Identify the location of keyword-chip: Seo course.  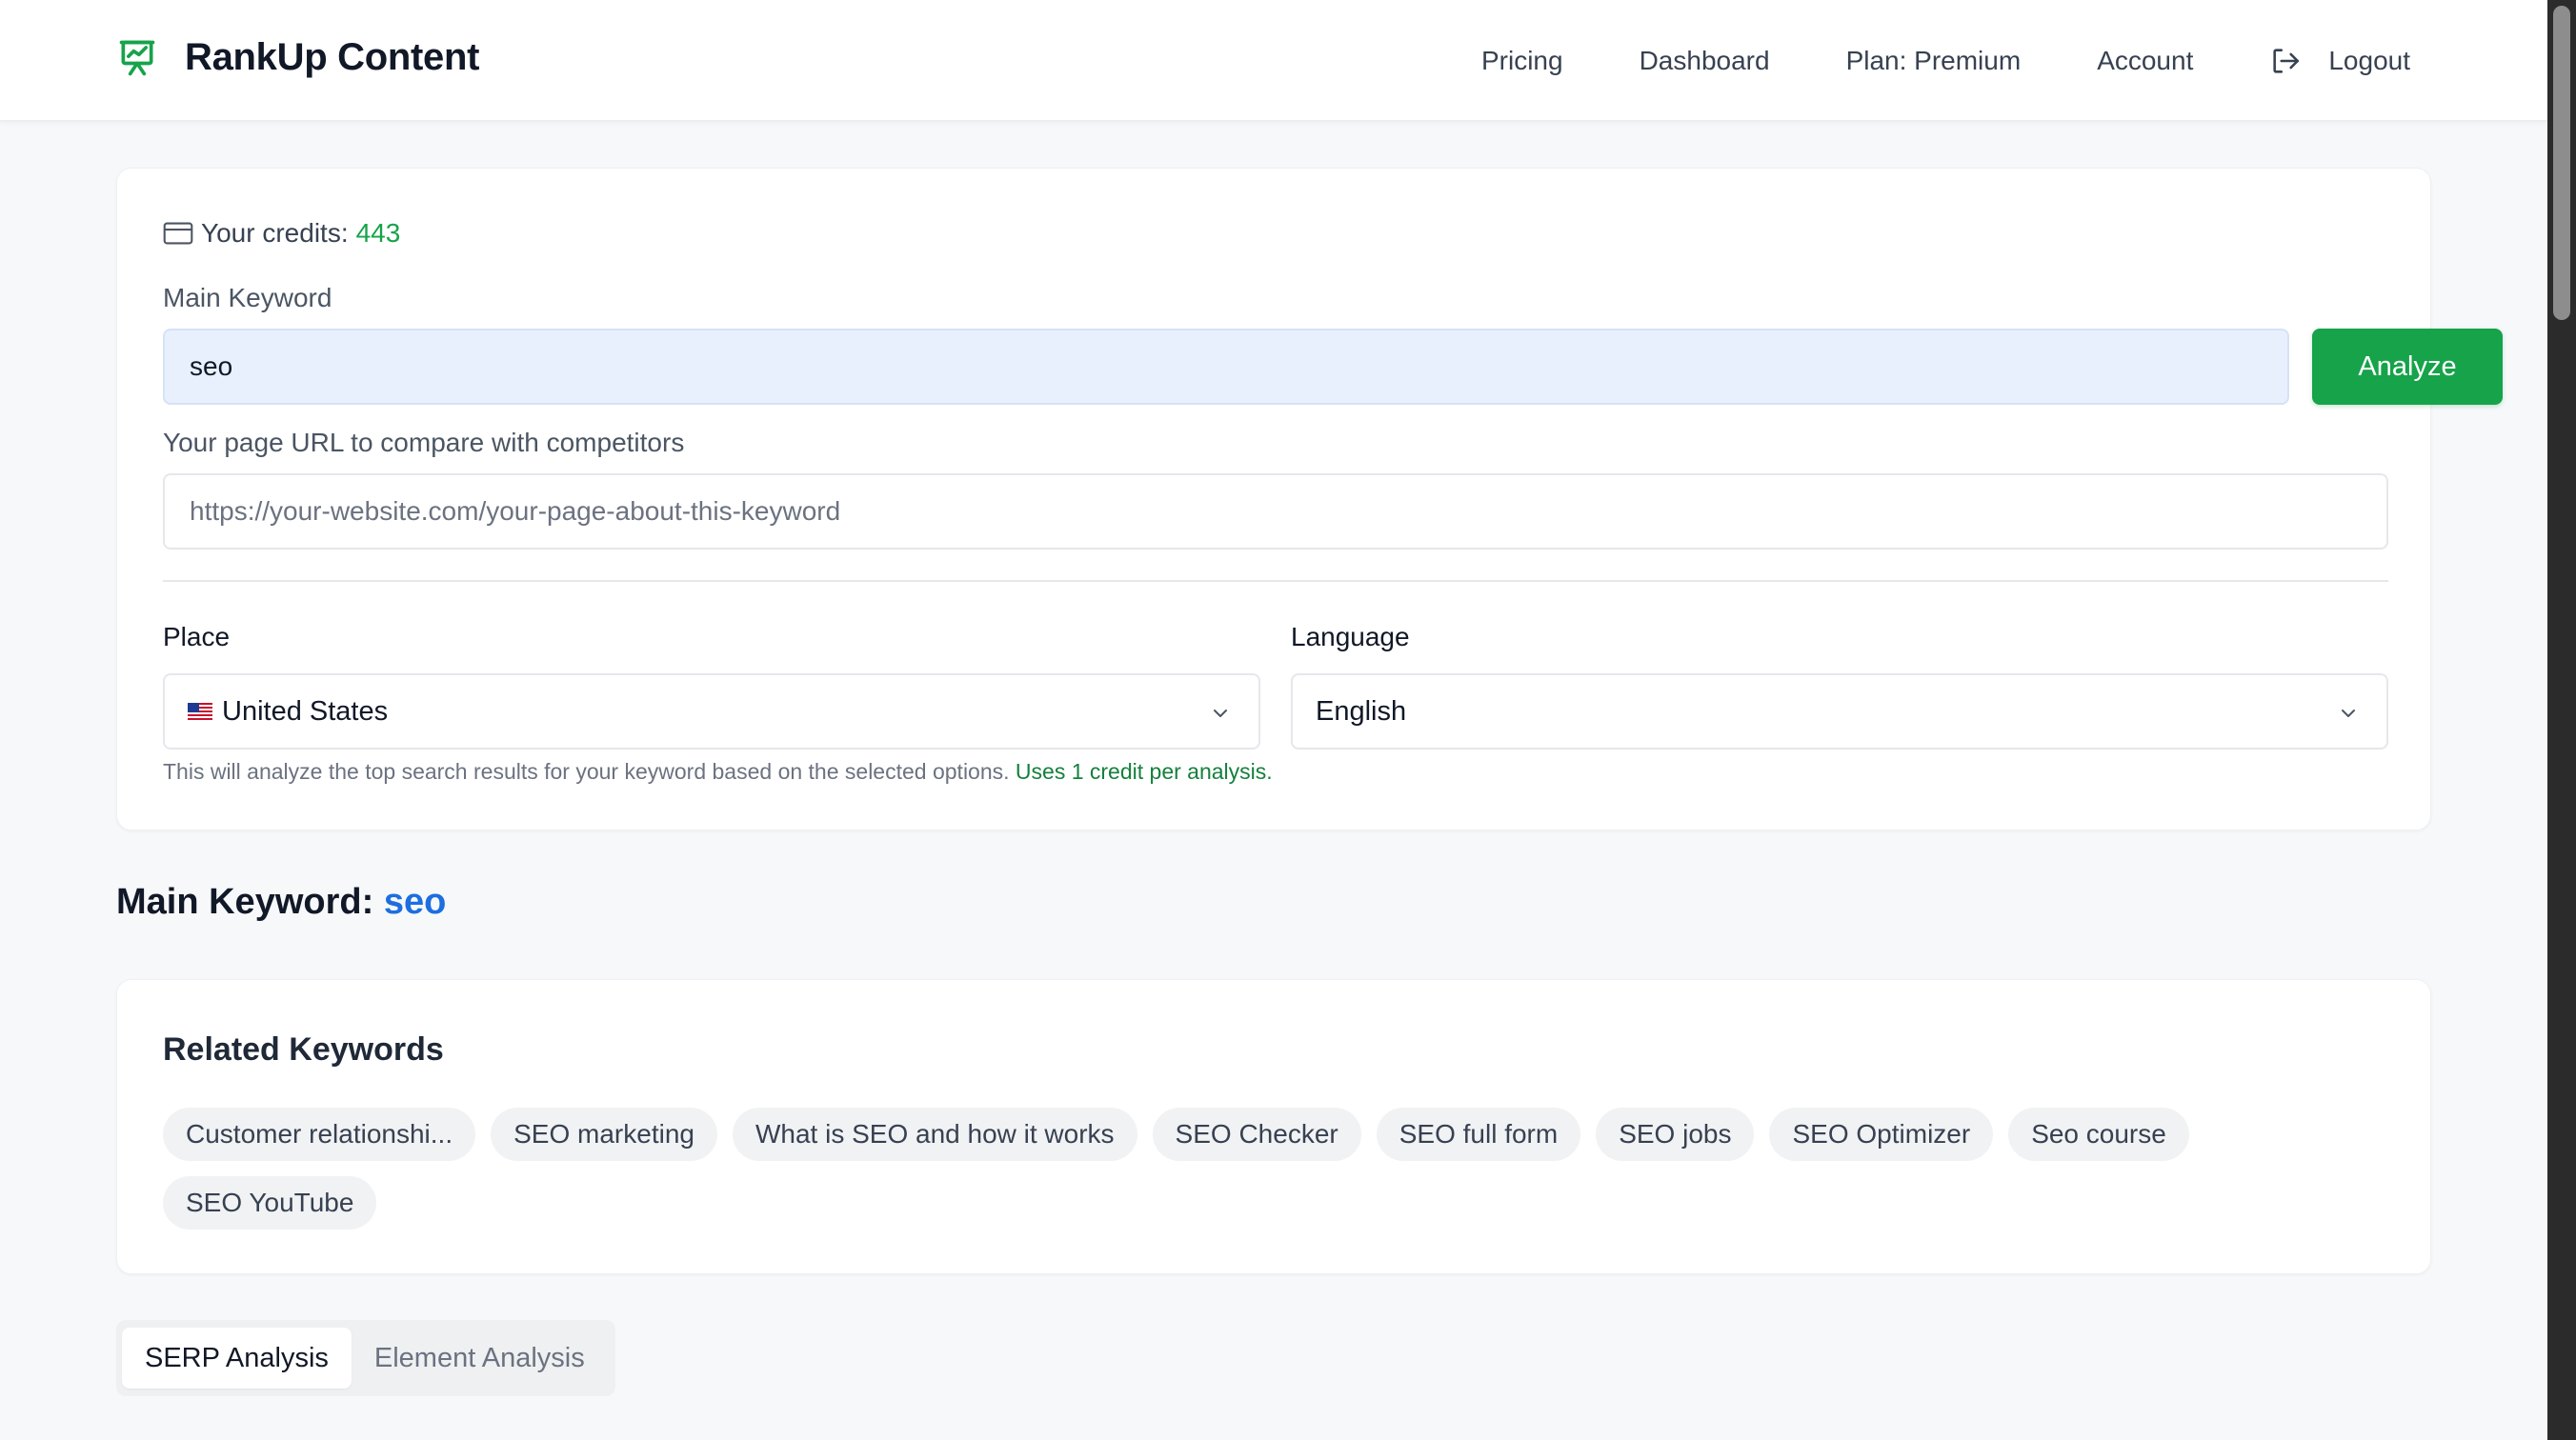
(2098, 1134).